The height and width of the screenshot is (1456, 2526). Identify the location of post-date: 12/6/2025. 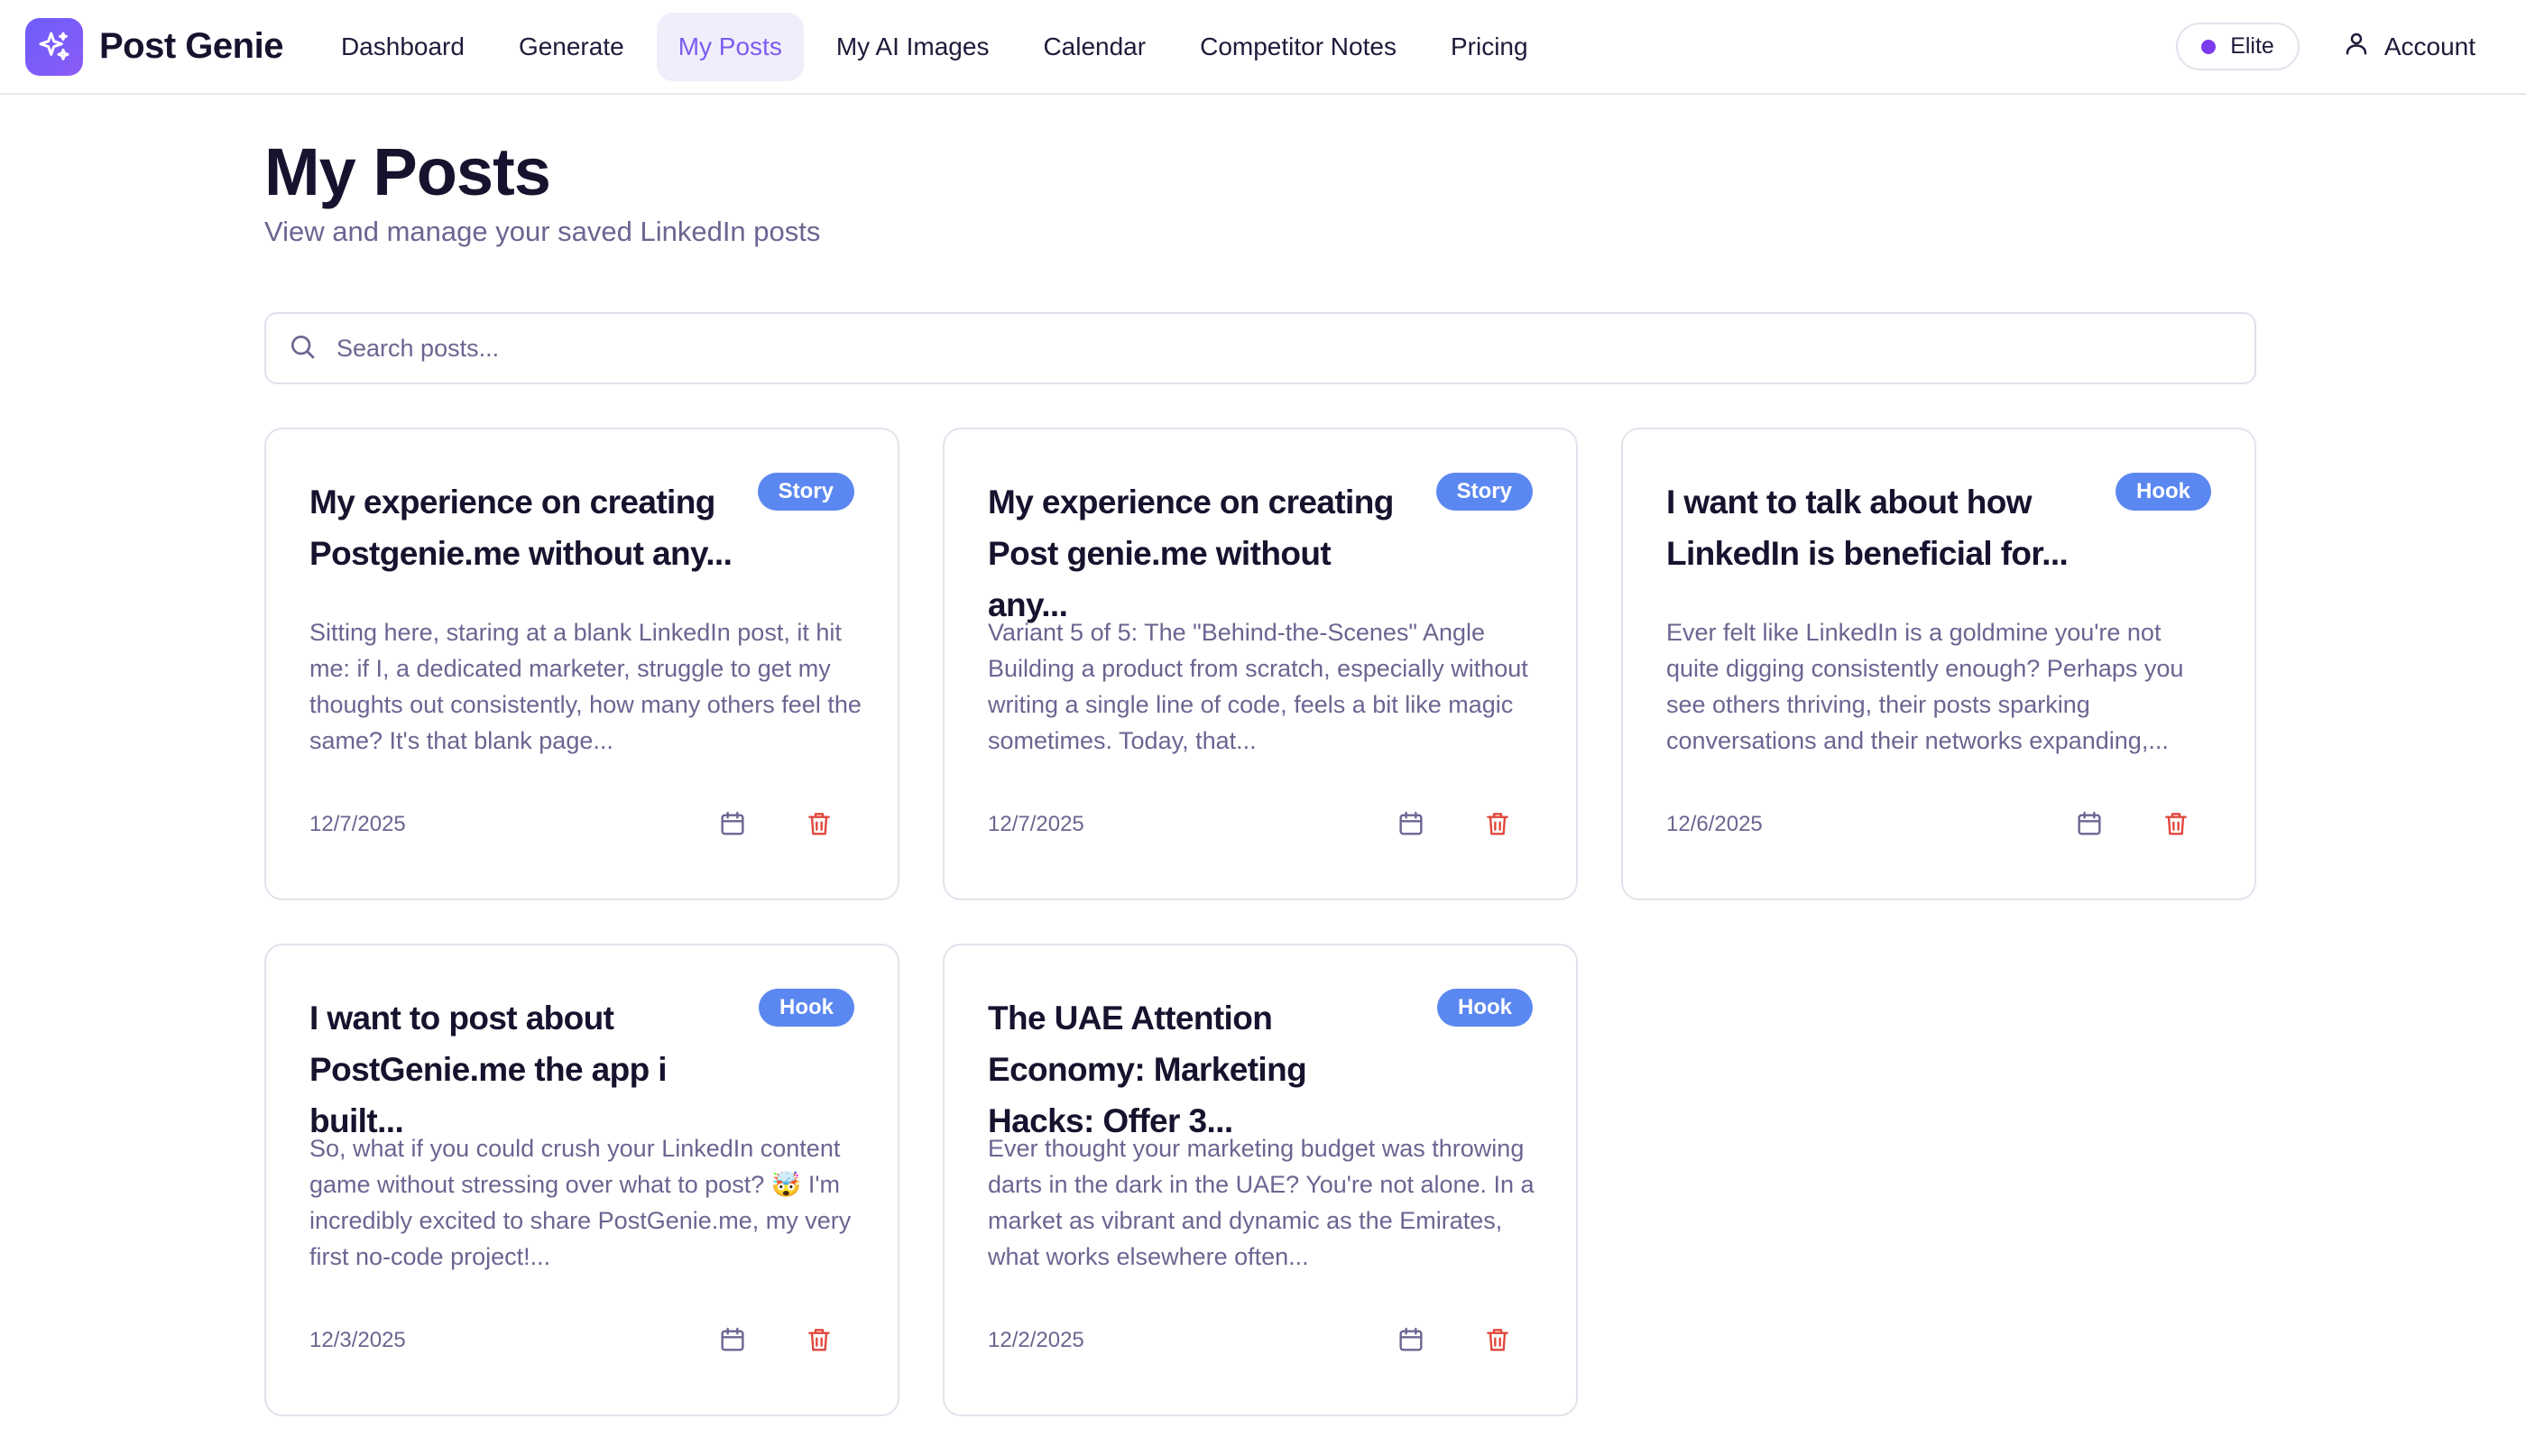
(1714, 824).